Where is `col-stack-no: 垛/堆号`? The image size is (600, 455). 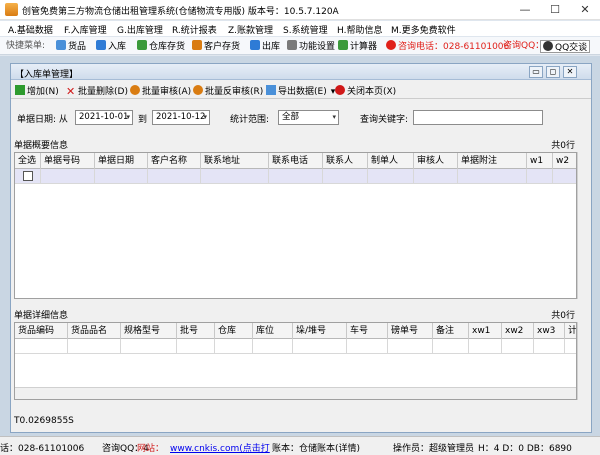
col-stack-no: 垛/堆号 is located at coordinates (320, 331).